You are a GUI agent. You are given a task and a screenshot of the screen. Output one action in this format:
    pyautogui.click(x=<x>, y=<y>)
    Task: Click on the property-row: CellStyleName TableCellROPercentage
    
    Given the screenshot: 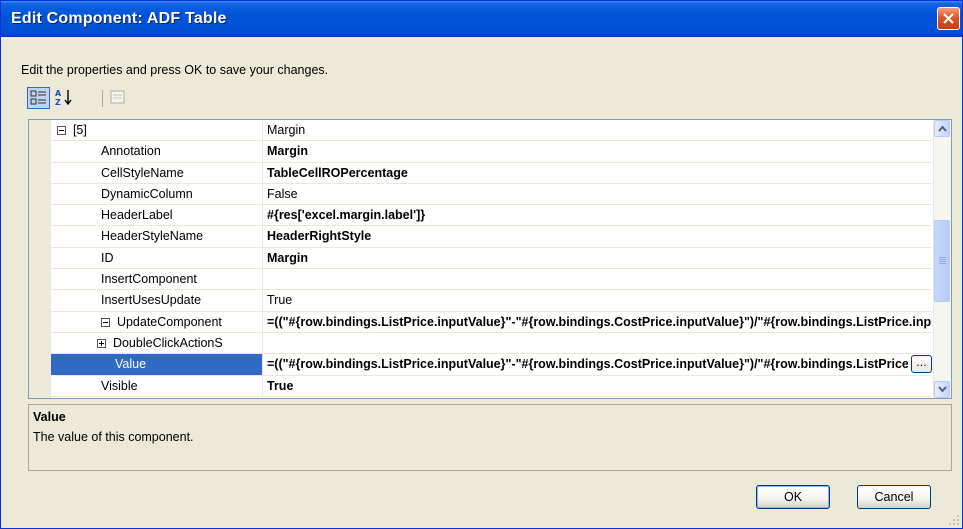 What is the action you would take?
    pyautogui.click(x=491, y=173)
    